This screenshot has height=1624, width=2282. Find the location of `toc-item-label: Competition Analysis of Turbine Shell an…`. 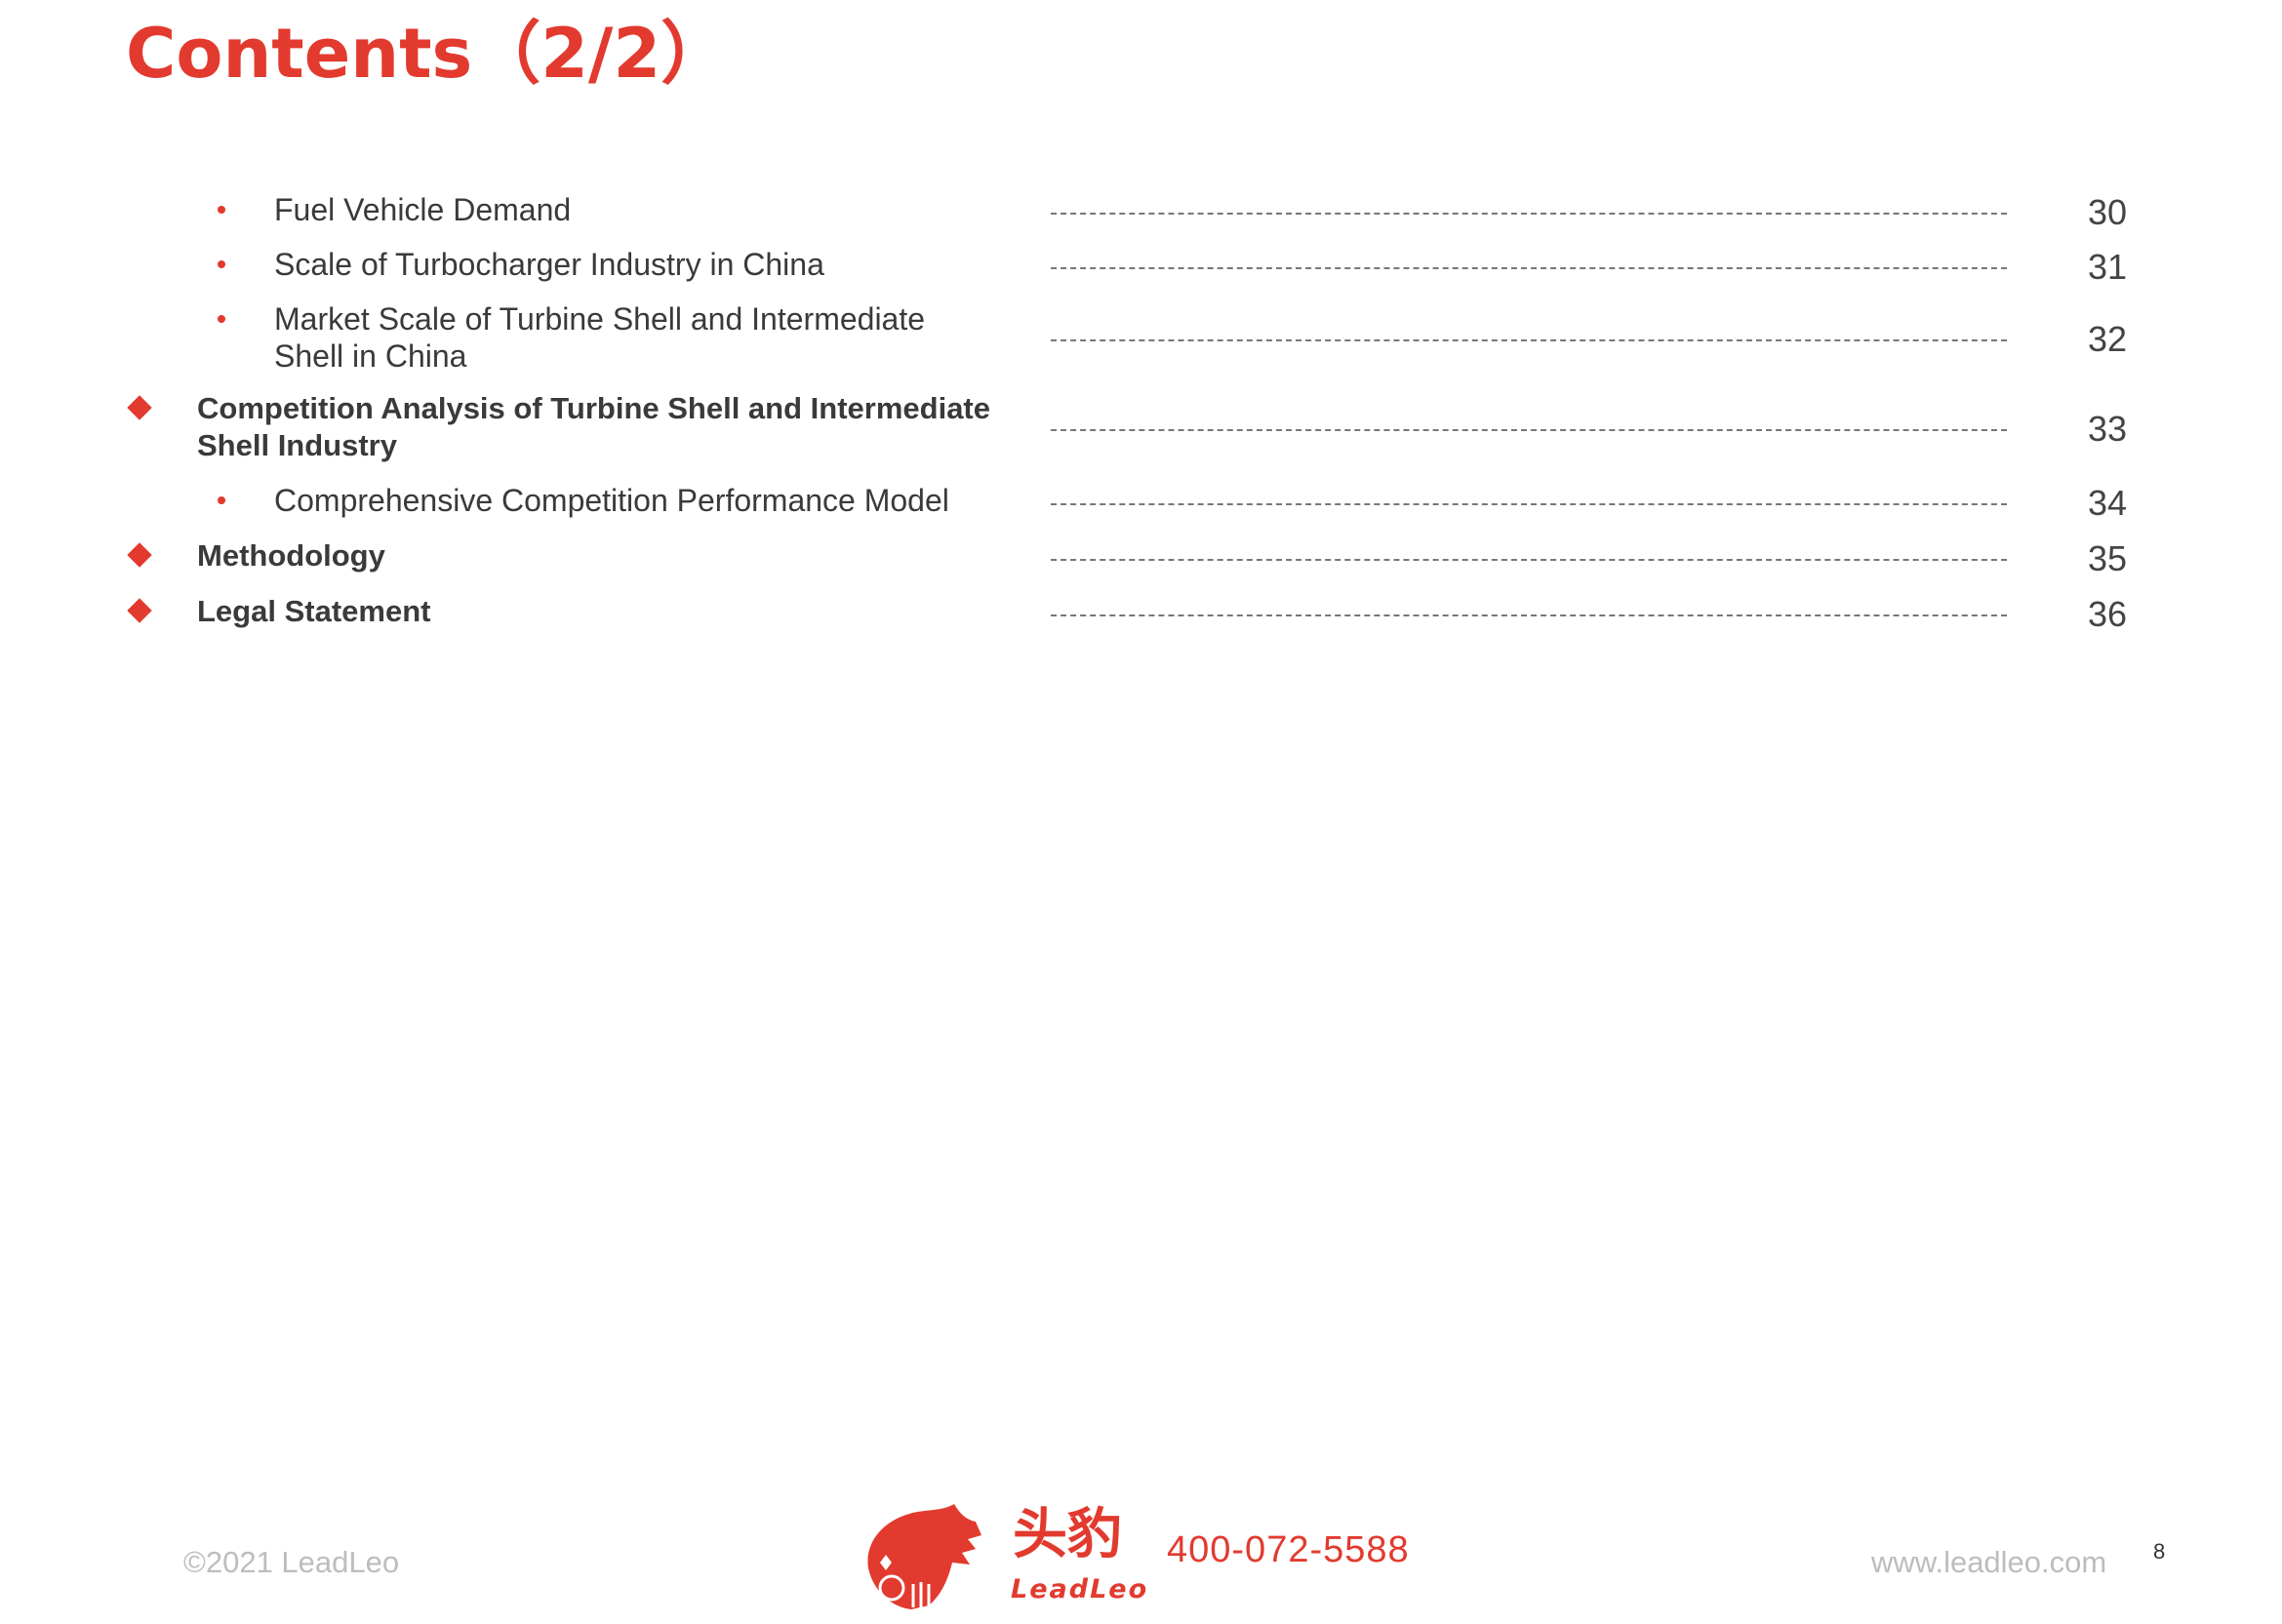

toc-item-label: Competition Analysis of Turbine Shell an… is located at coordinates (594, 426).